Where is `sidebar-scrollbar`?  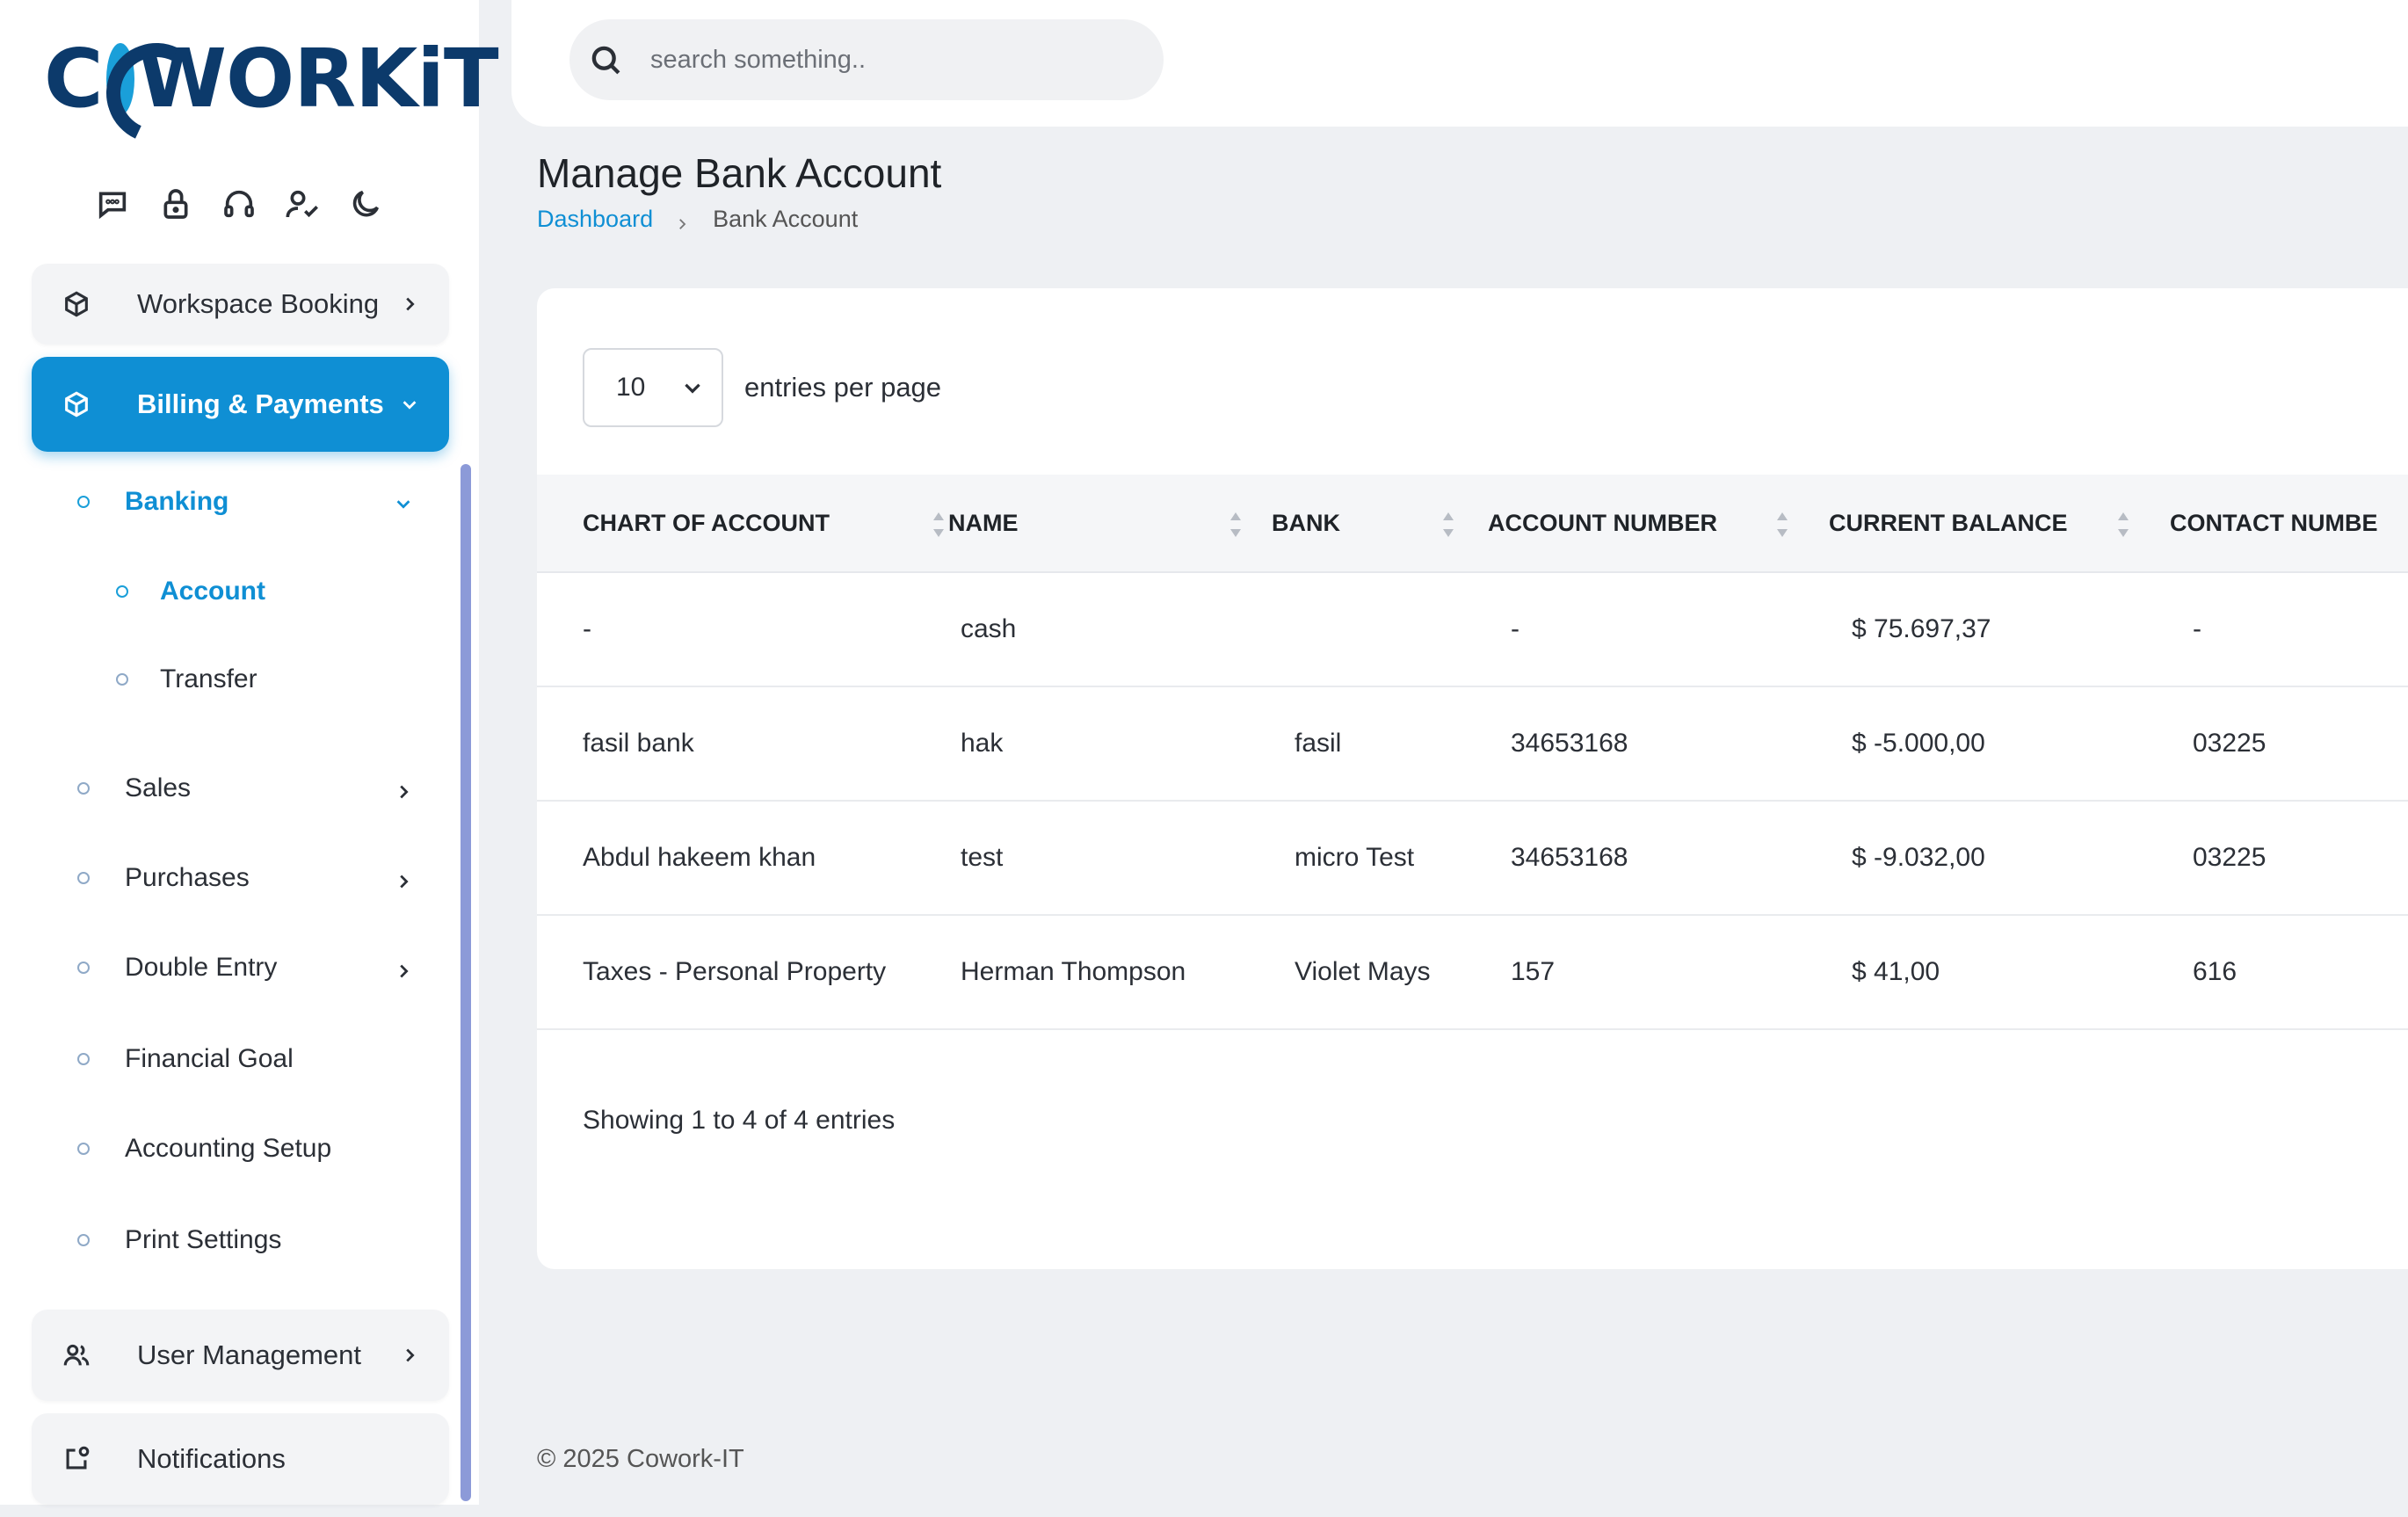
sidebar-scrollbar is located at coordinates (466, 983).